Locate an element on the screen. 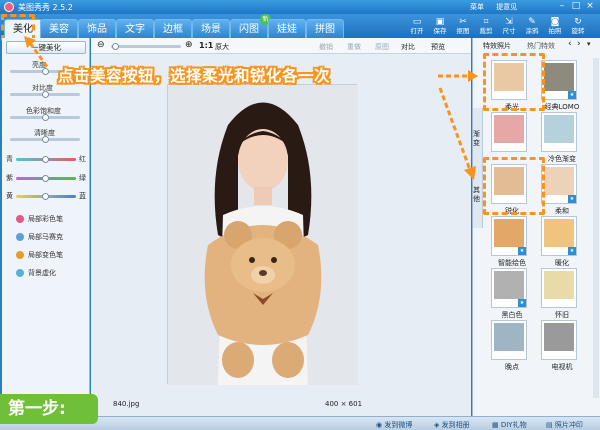 Image resolution: width=600 pixels, height=430 pixels. album-icon: ◈ is located at coordinates (438, 425).